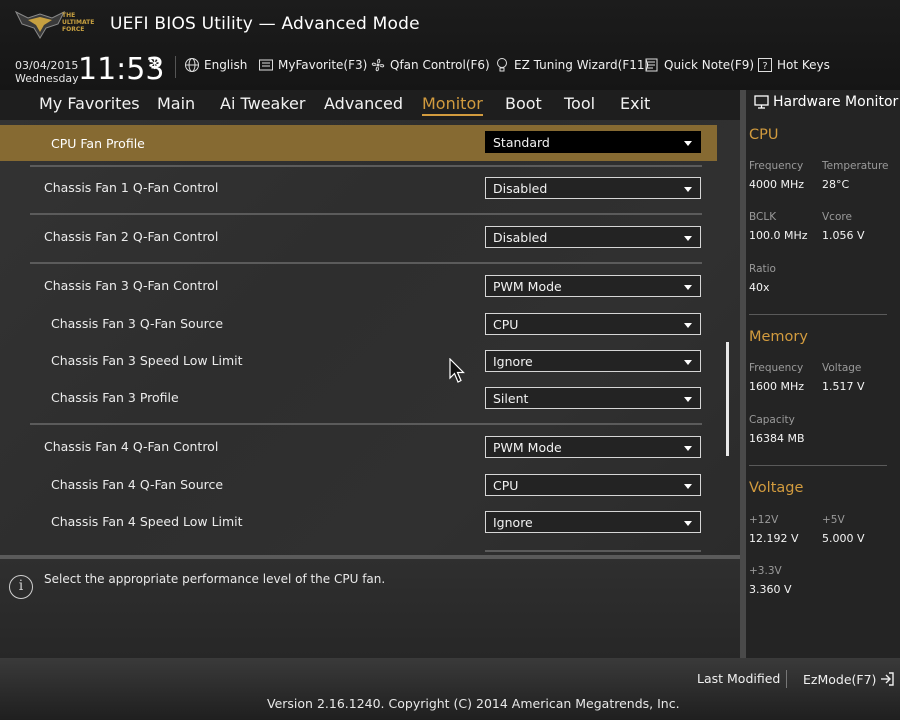 Image resolution: width=900 pixels, height=720 pixels. I want to click on chassis-fan3-control-dropdown: PWM Mode, so click(593, 286).